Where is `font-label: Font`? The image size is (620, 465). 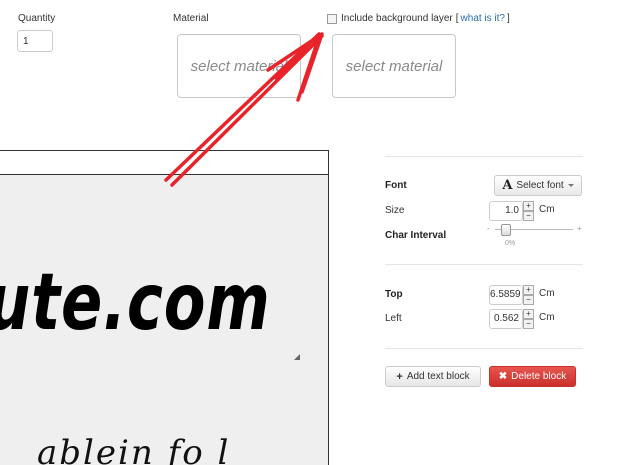
font-label: Font is located at coordinates (396, 185).